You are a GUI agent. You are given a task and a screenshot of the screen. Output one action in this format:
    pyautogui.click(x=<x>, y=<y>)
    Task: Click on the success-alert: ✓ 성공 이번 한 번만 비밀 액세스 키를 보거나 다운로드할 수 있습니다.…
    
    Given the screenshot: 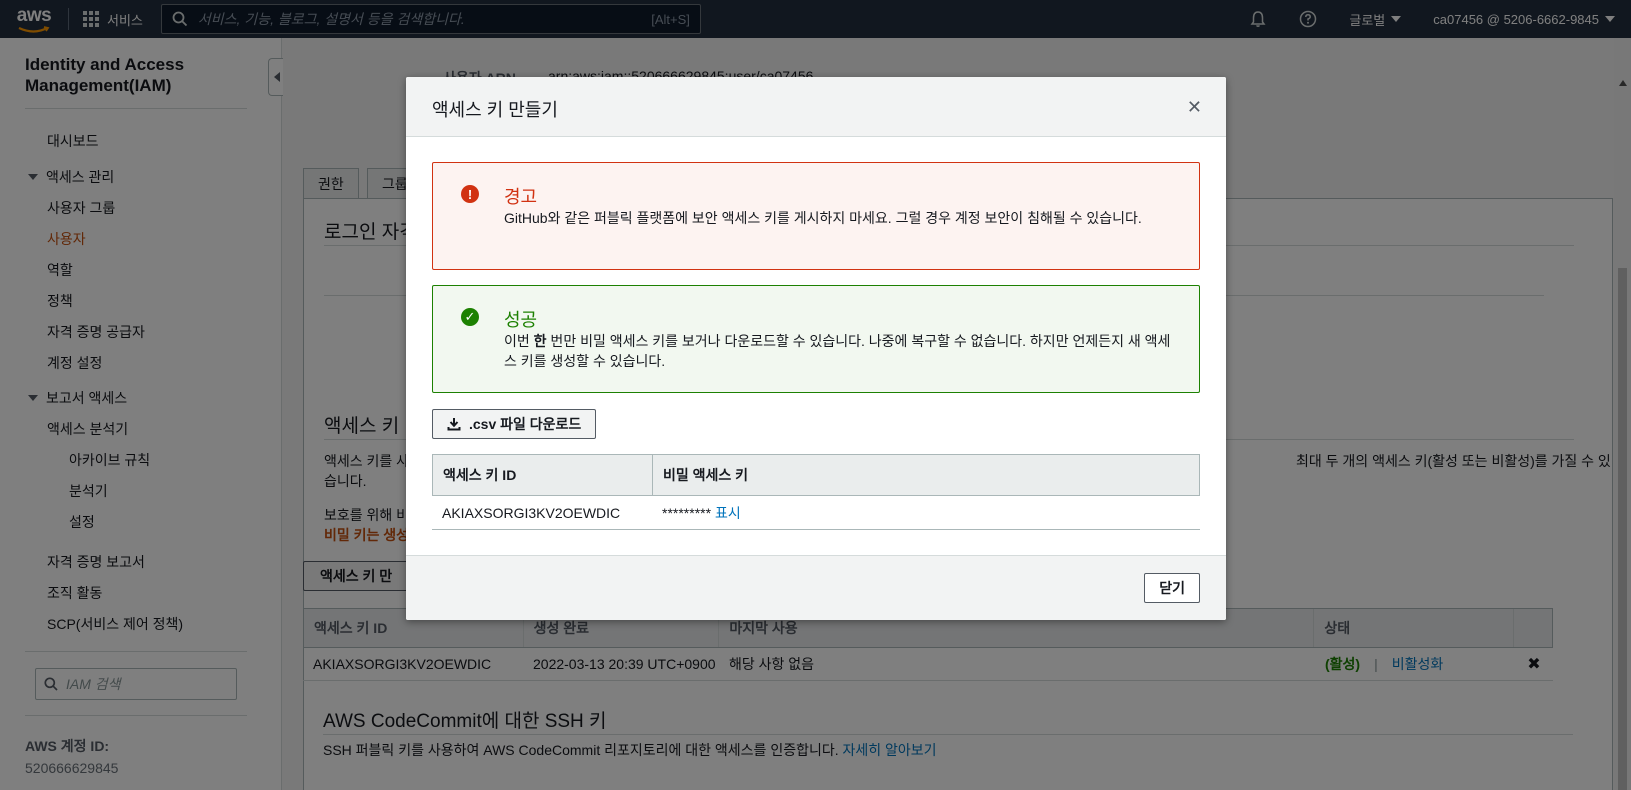 What is the action you would take?
    pyautogui.click(x=816, y=339)
    